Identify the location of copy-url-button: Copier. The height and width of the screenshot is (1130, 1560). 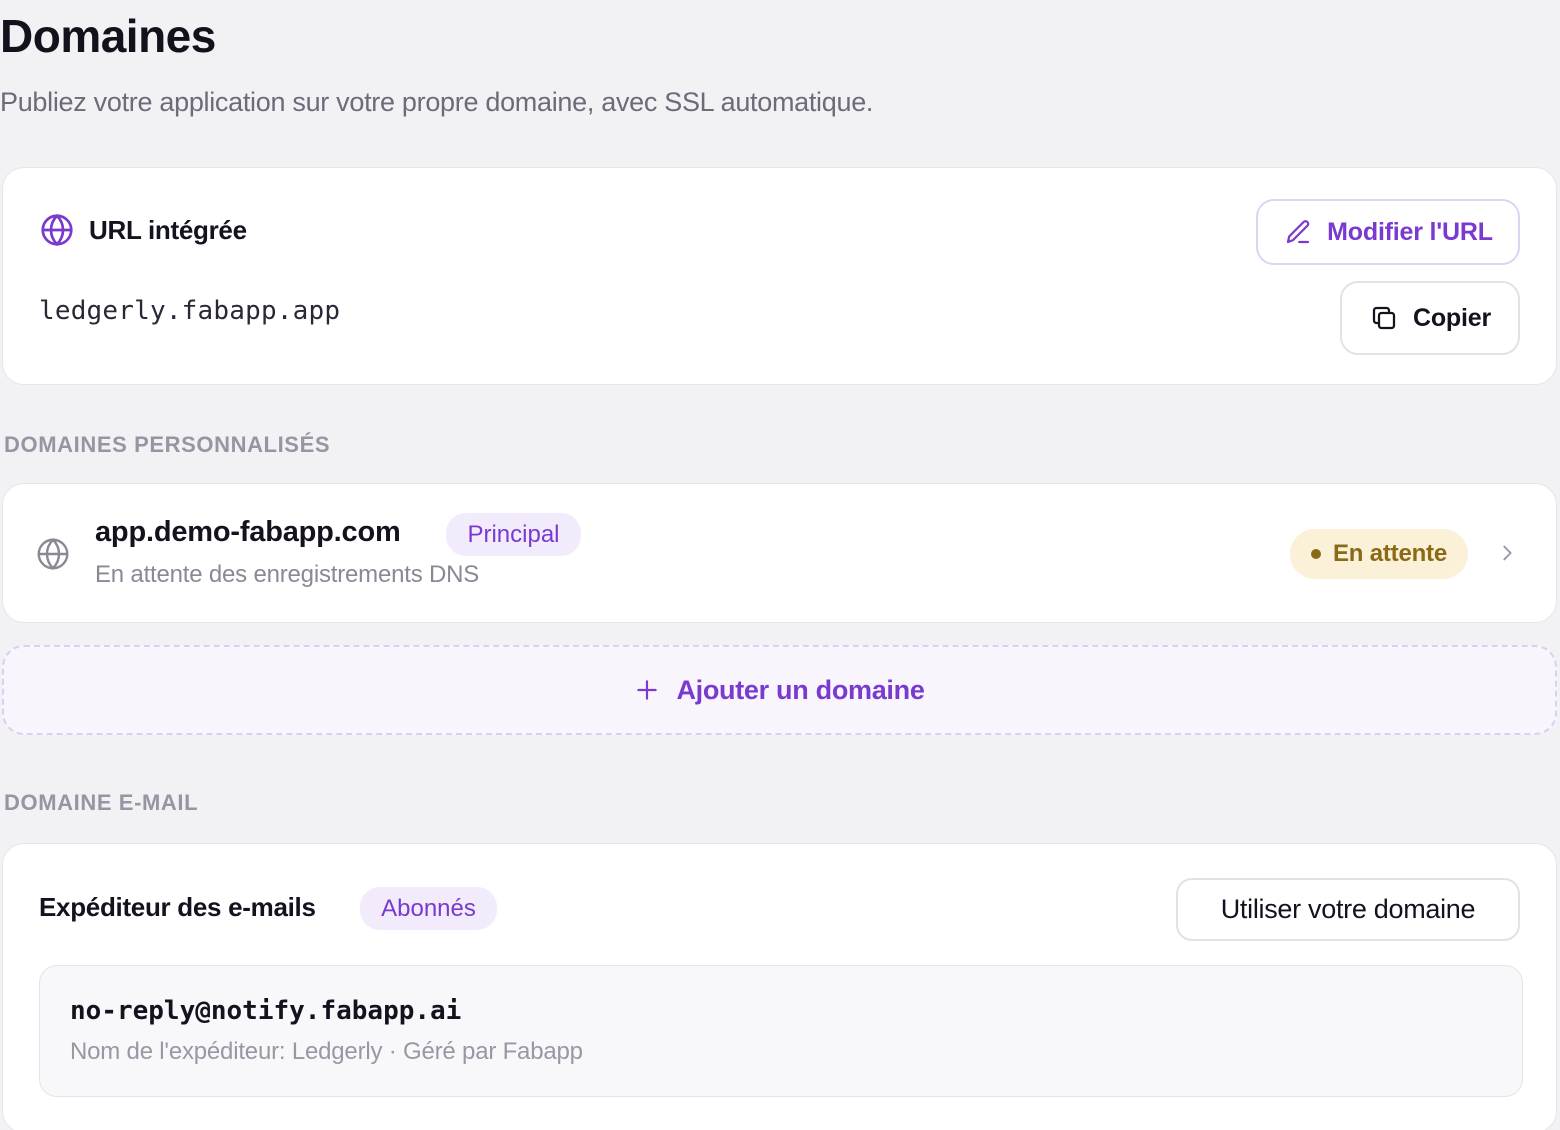
(1430, 318).